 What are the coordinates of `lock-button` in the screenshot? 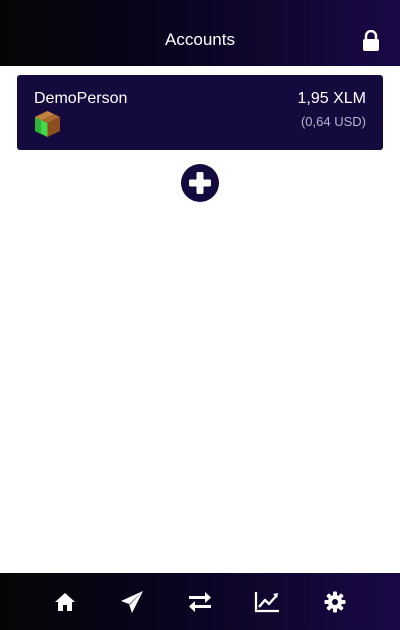 It's located at (371, 40).